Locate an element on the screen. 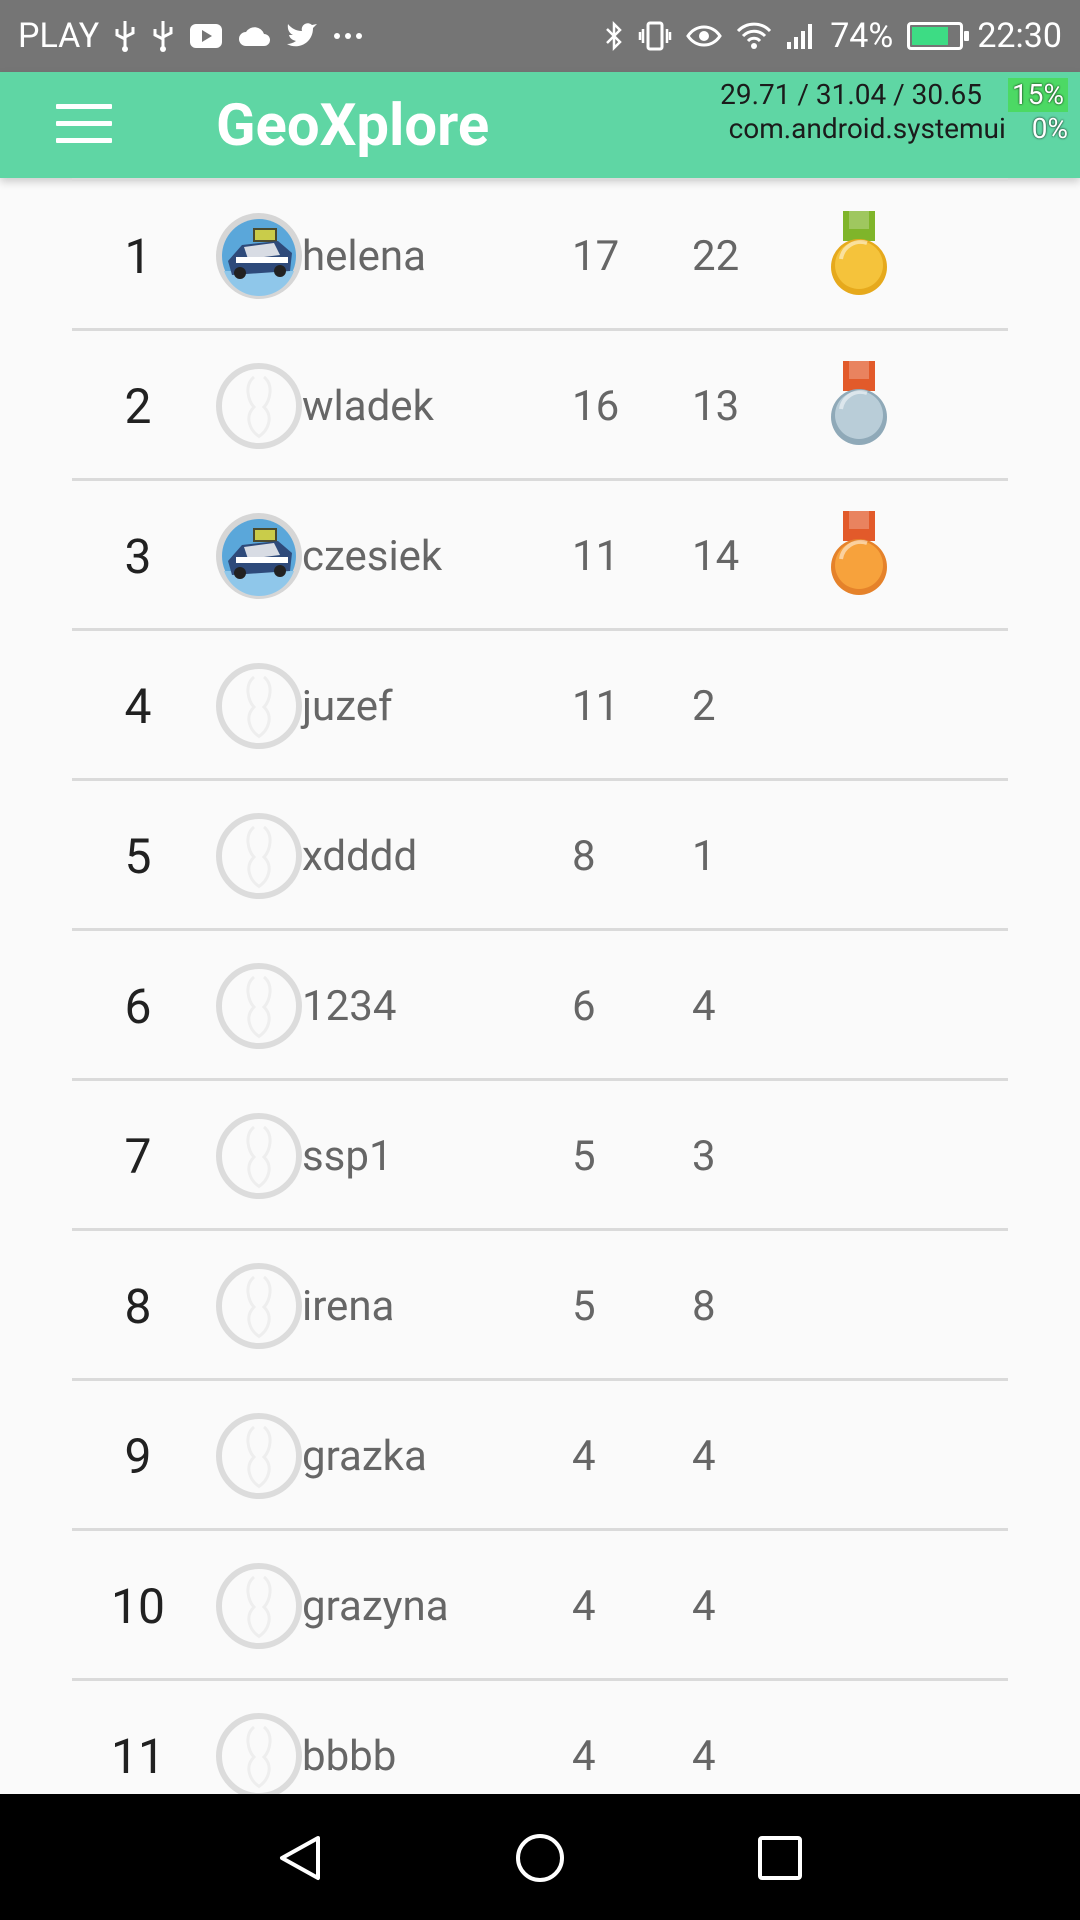 Image resolution: width=1080 pixels, height=1920 pixels. home-icon is located at coordinates (540, 1858).